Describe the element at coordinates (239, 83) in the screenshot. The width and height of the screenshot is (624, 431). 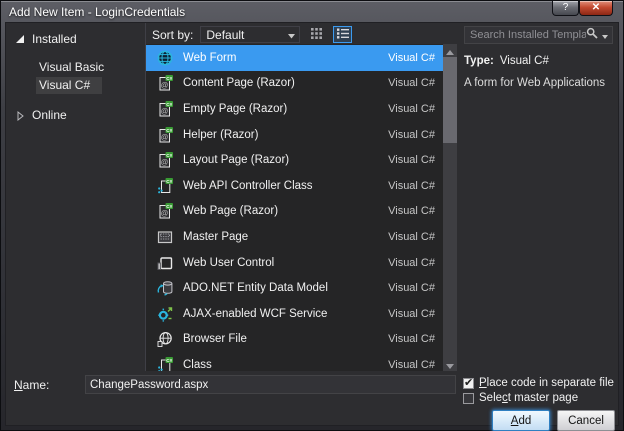
I see `template-name: Content Page (Razor)` at that location.